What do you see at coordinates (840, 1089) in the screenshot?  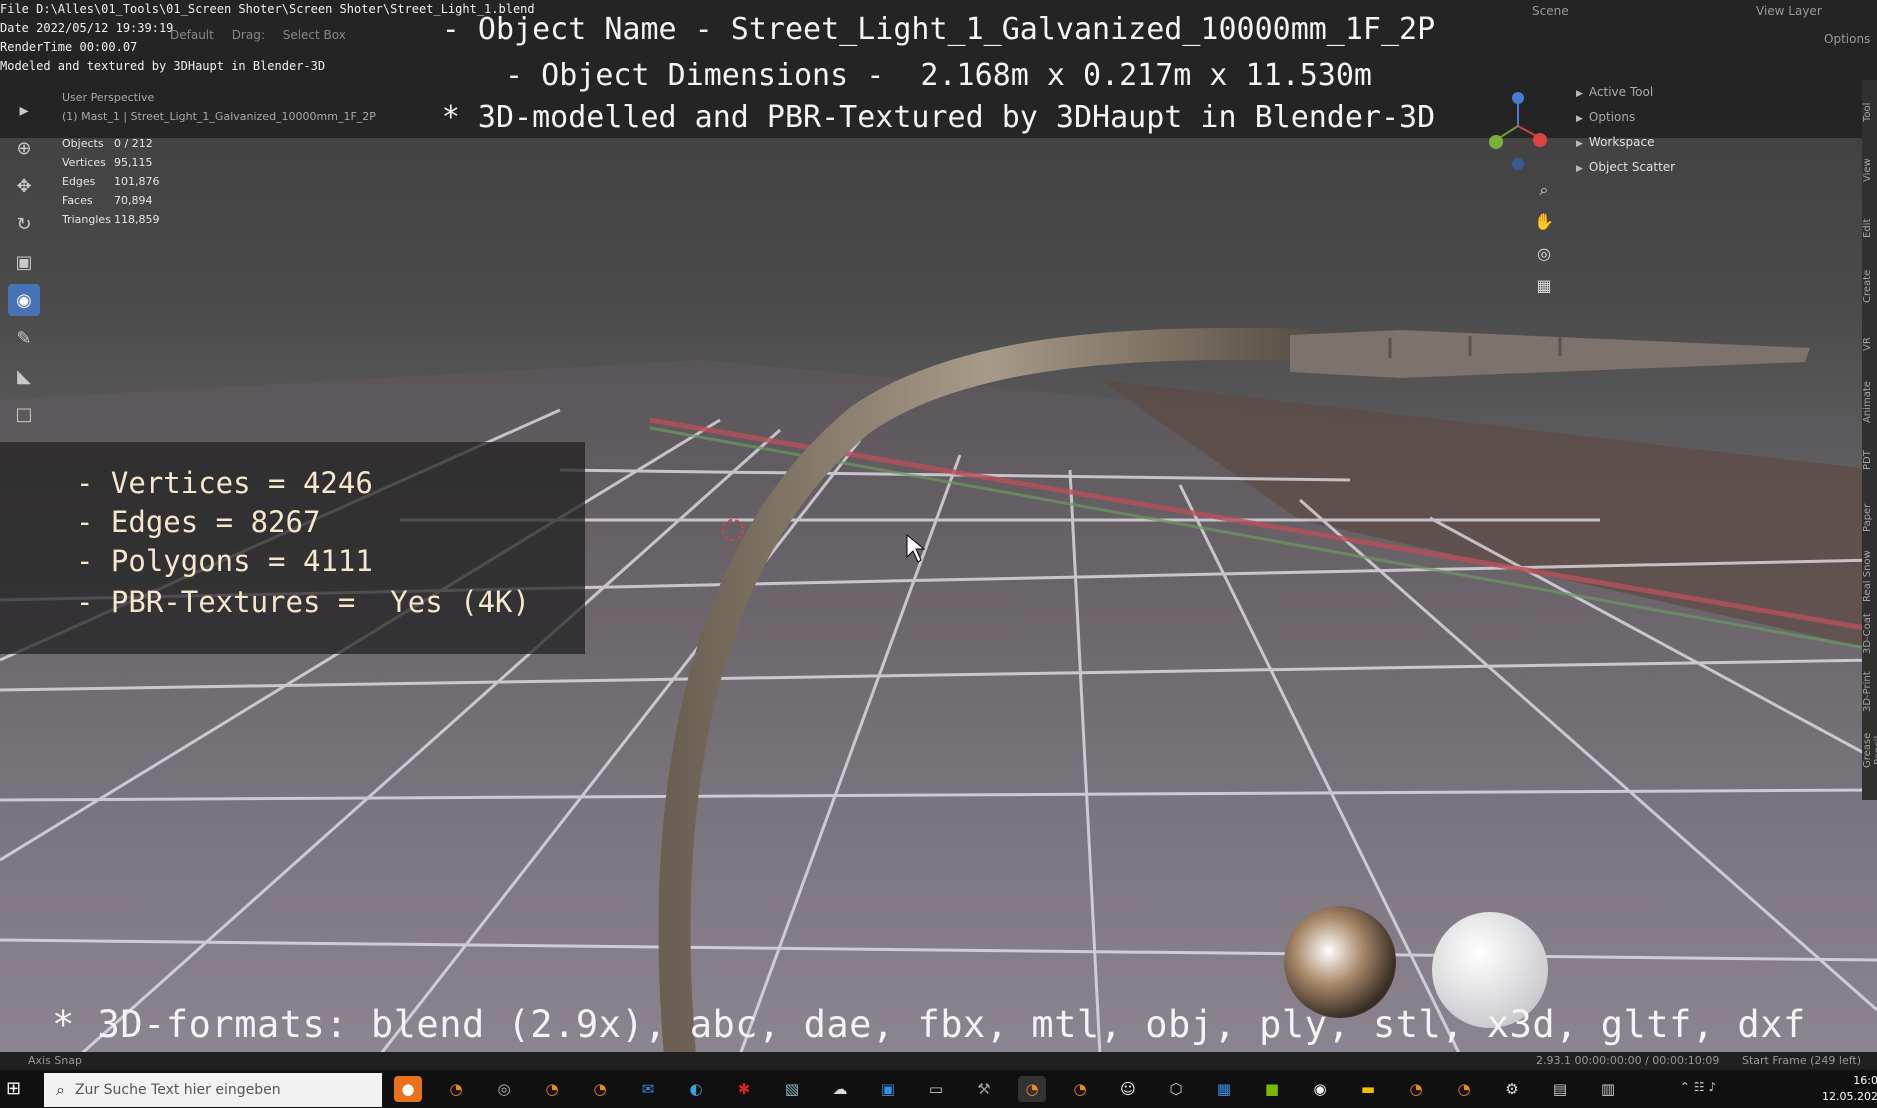 I see `app-cloud-icon: ☁` at bounding box center [840, 1089].